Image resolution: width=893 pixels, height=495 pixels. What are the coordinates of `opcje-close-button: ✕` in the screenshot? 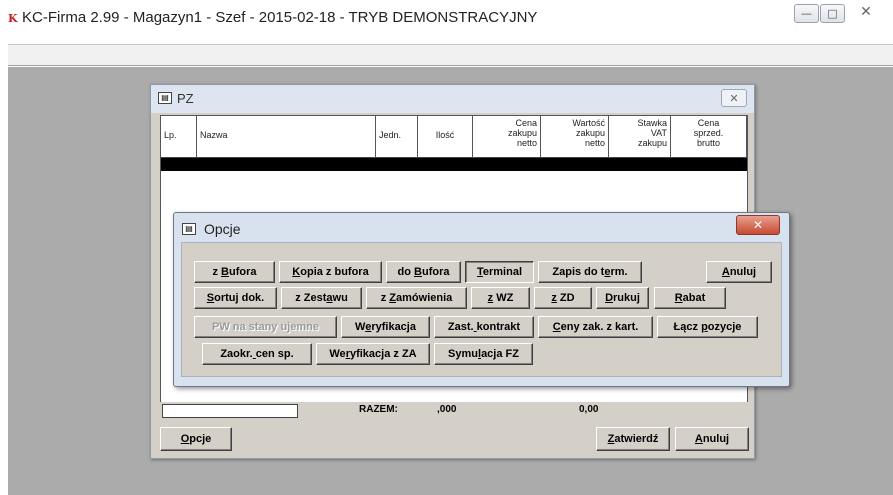 It's located at (758, 225).